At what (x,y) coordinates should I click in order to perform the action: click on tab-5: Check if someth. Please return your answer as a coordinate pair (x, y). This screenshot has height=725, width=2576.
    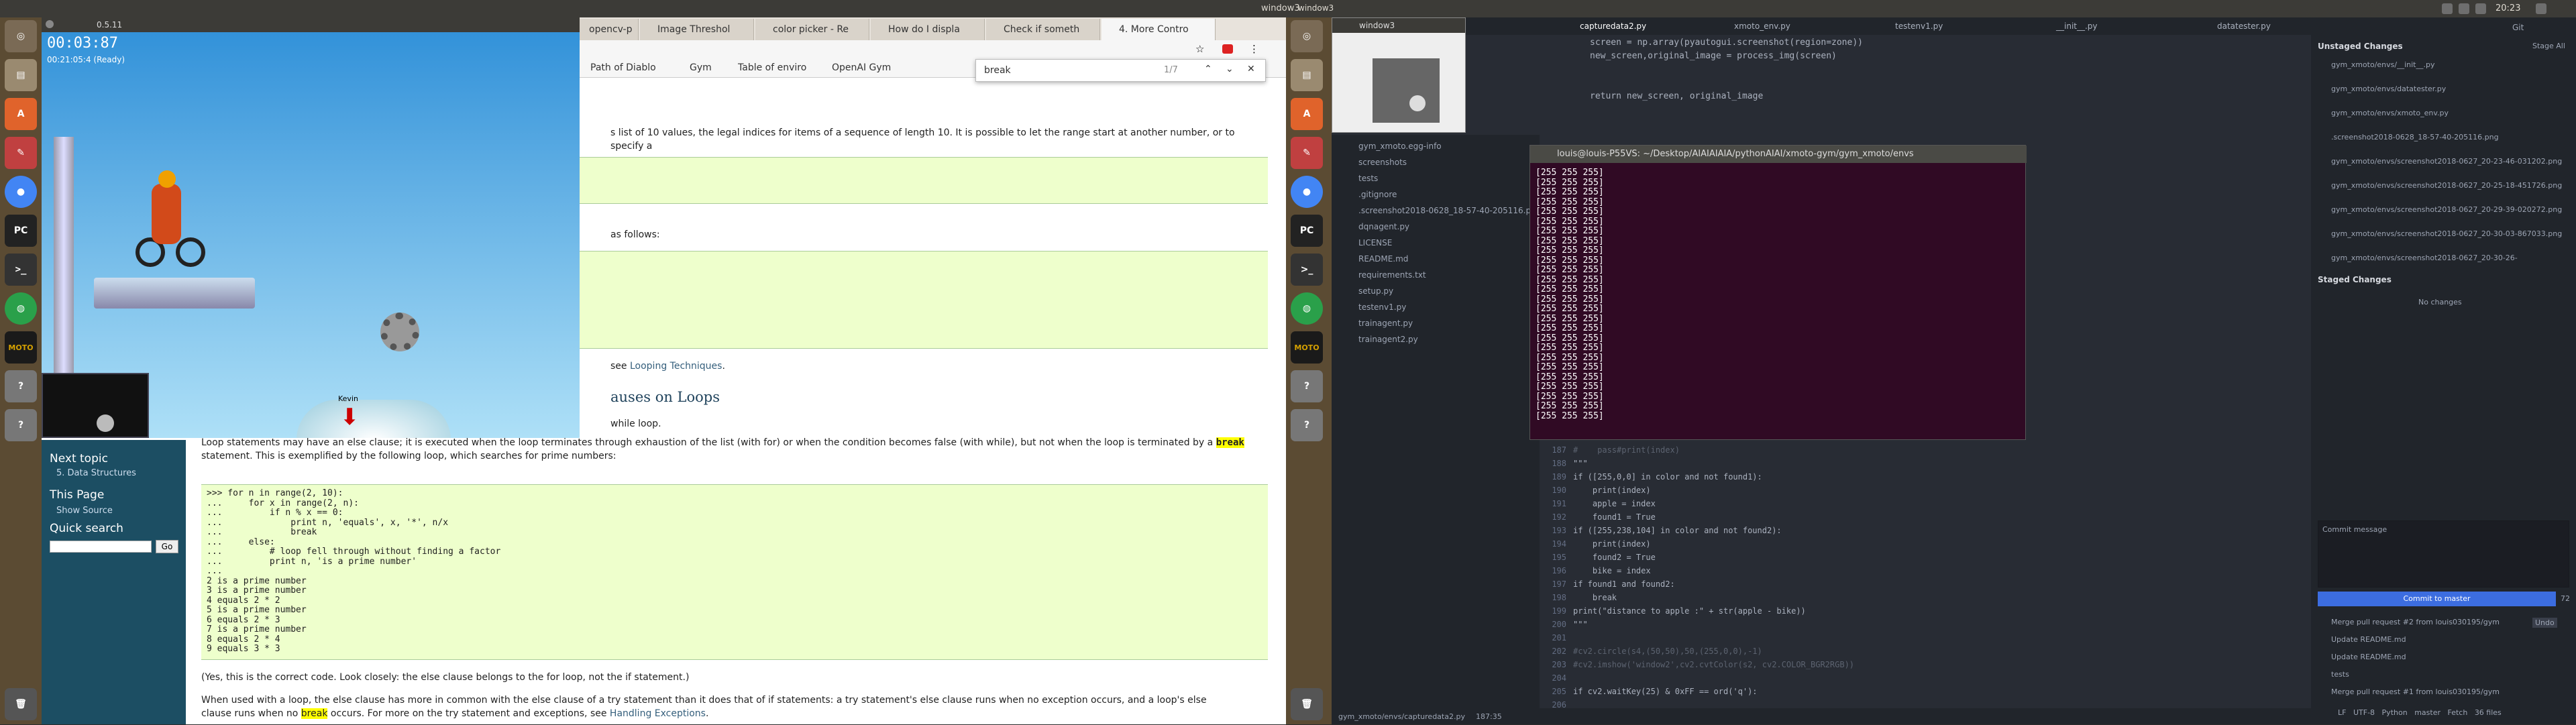
    Looking at the image, I should click on (1043, 29).